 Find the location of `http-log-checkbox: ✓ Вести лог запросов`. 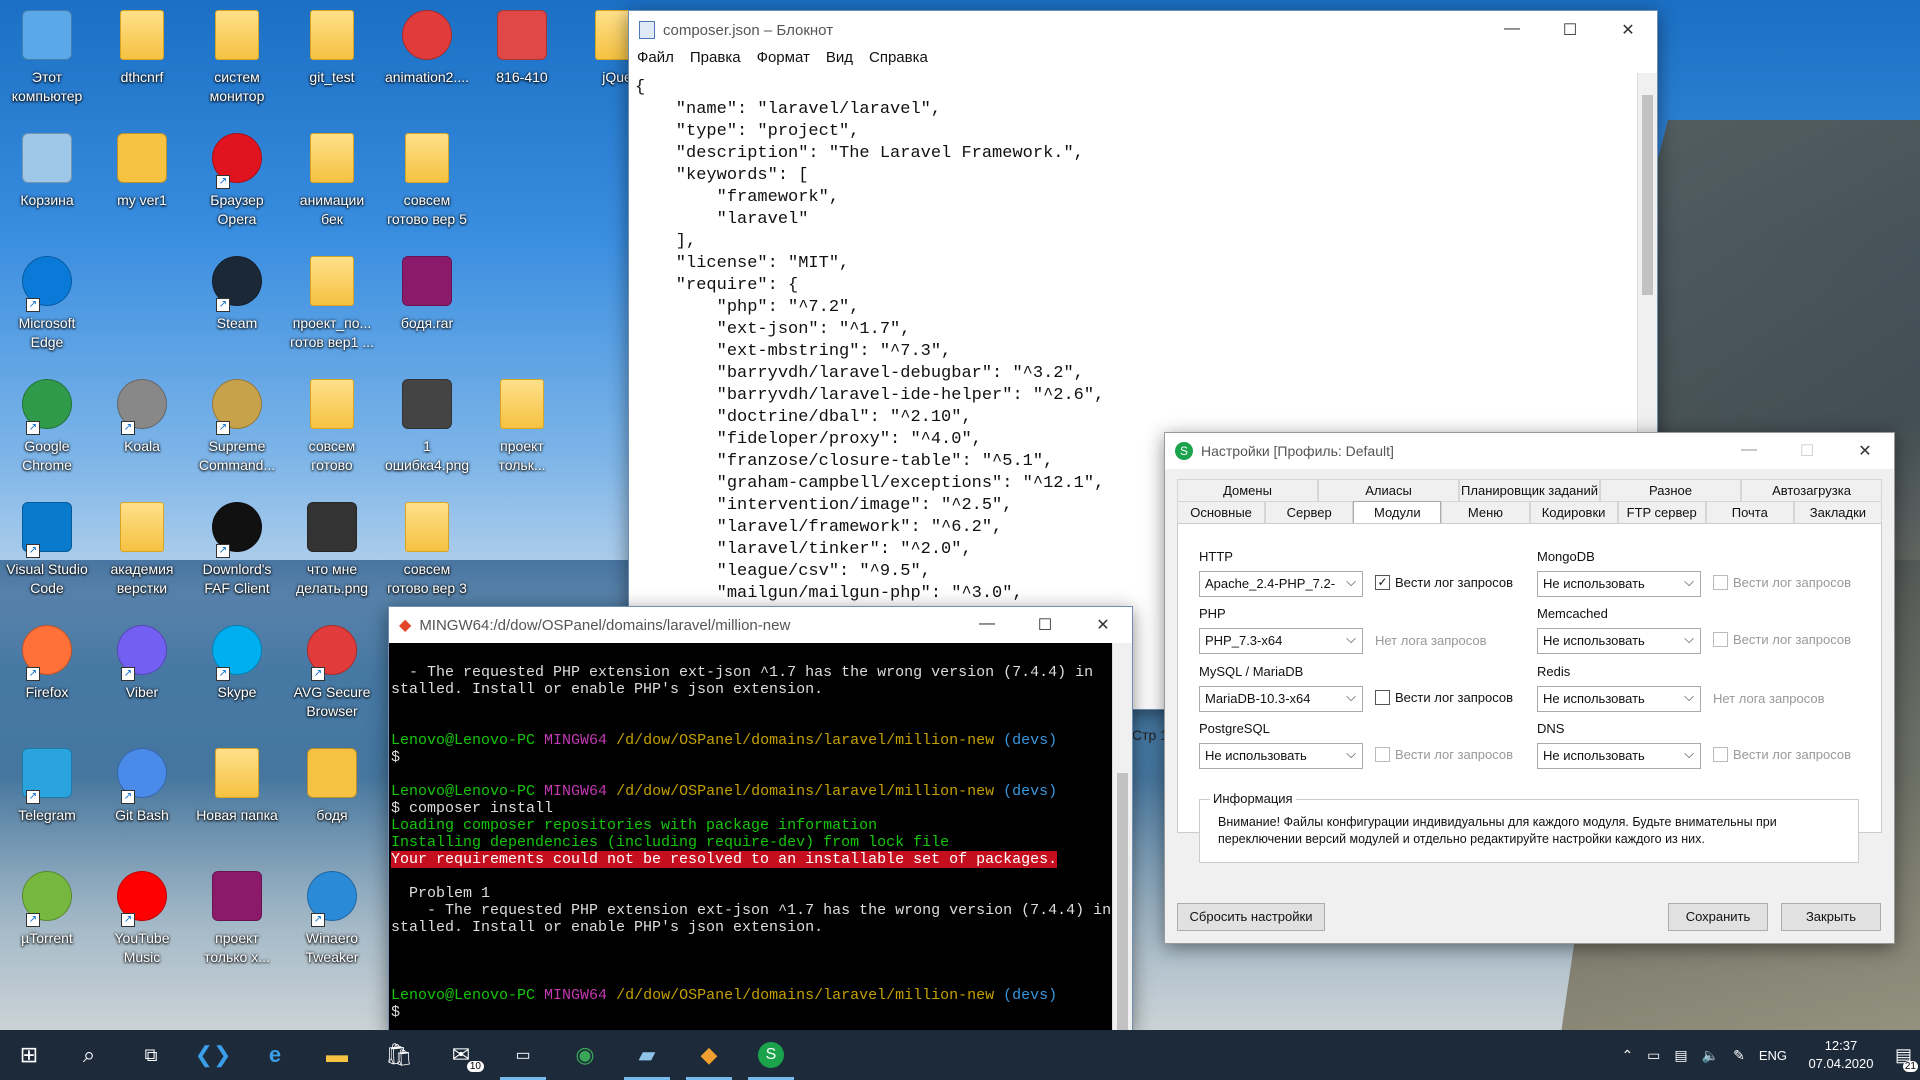

http-log-checkbox: ✓ Вести лог запросов is located at coordinates (1444, 582).